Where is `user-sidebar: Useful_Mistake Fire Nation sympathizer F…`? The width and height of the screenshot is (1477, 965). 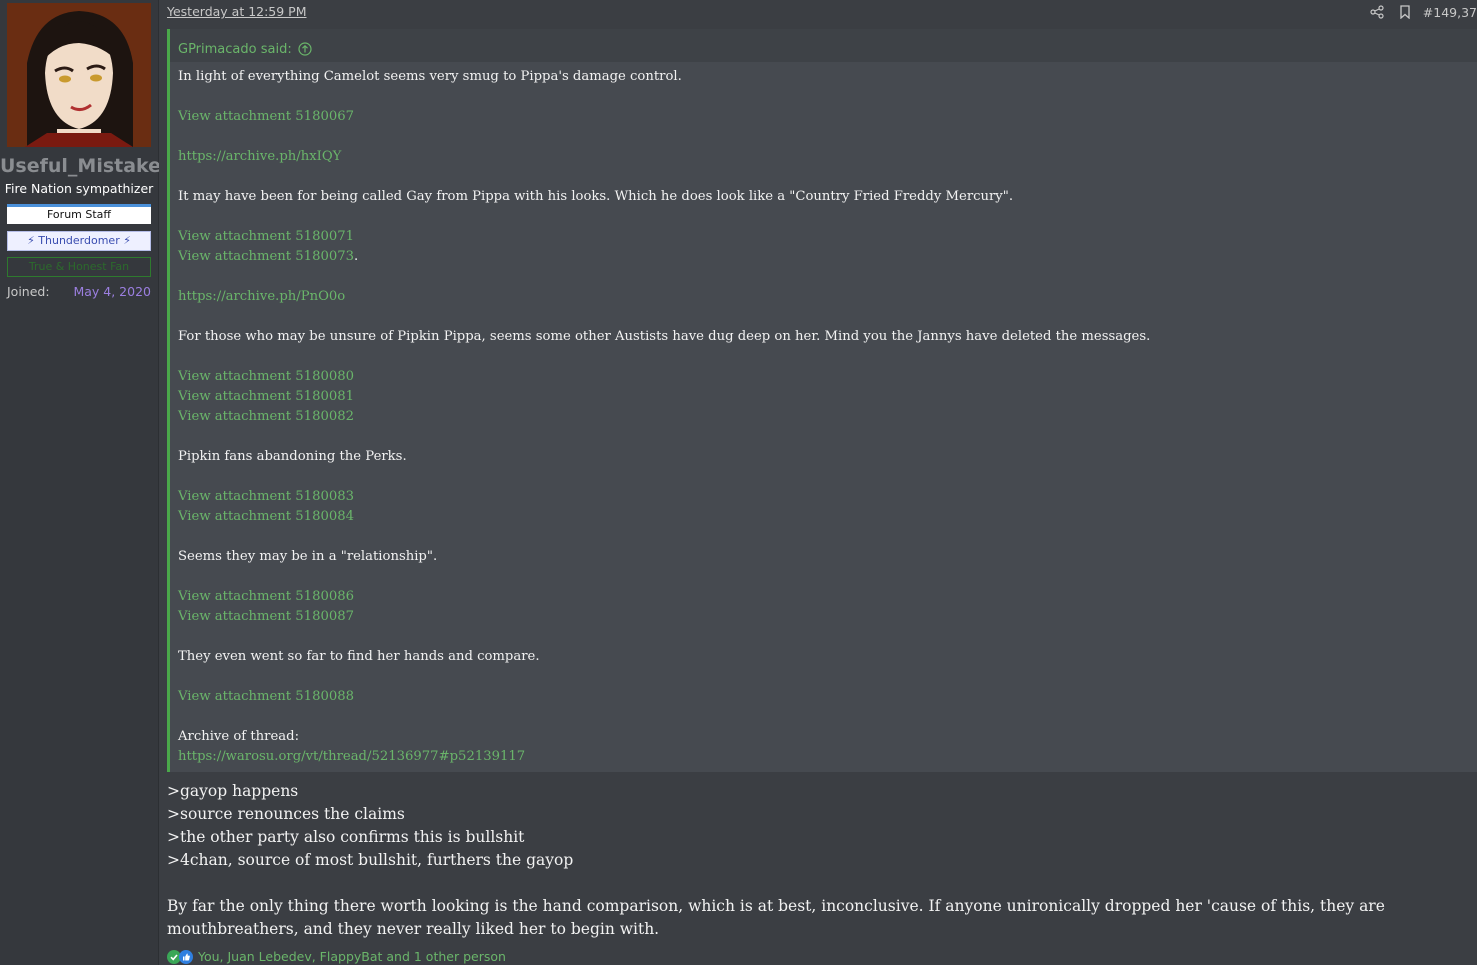
user-sidebar: Useful_Mistake Fire Nation sympathizer F… is located at coordinates (80, 482).